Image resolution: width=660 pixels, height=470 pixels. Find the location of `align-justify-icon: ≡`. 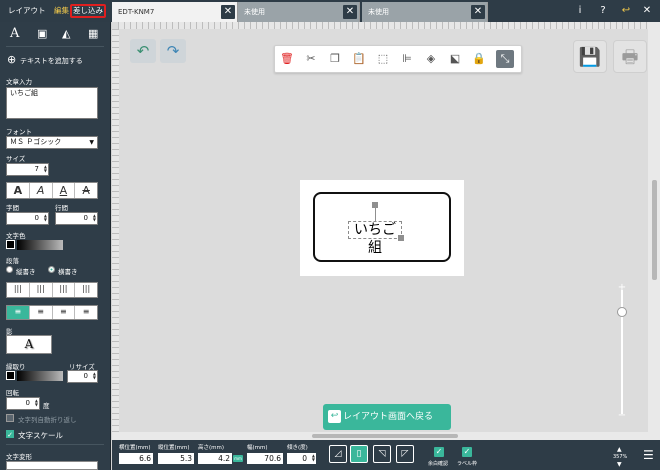

align-justify-icon: ≡ is located at coordinates (86, 312).